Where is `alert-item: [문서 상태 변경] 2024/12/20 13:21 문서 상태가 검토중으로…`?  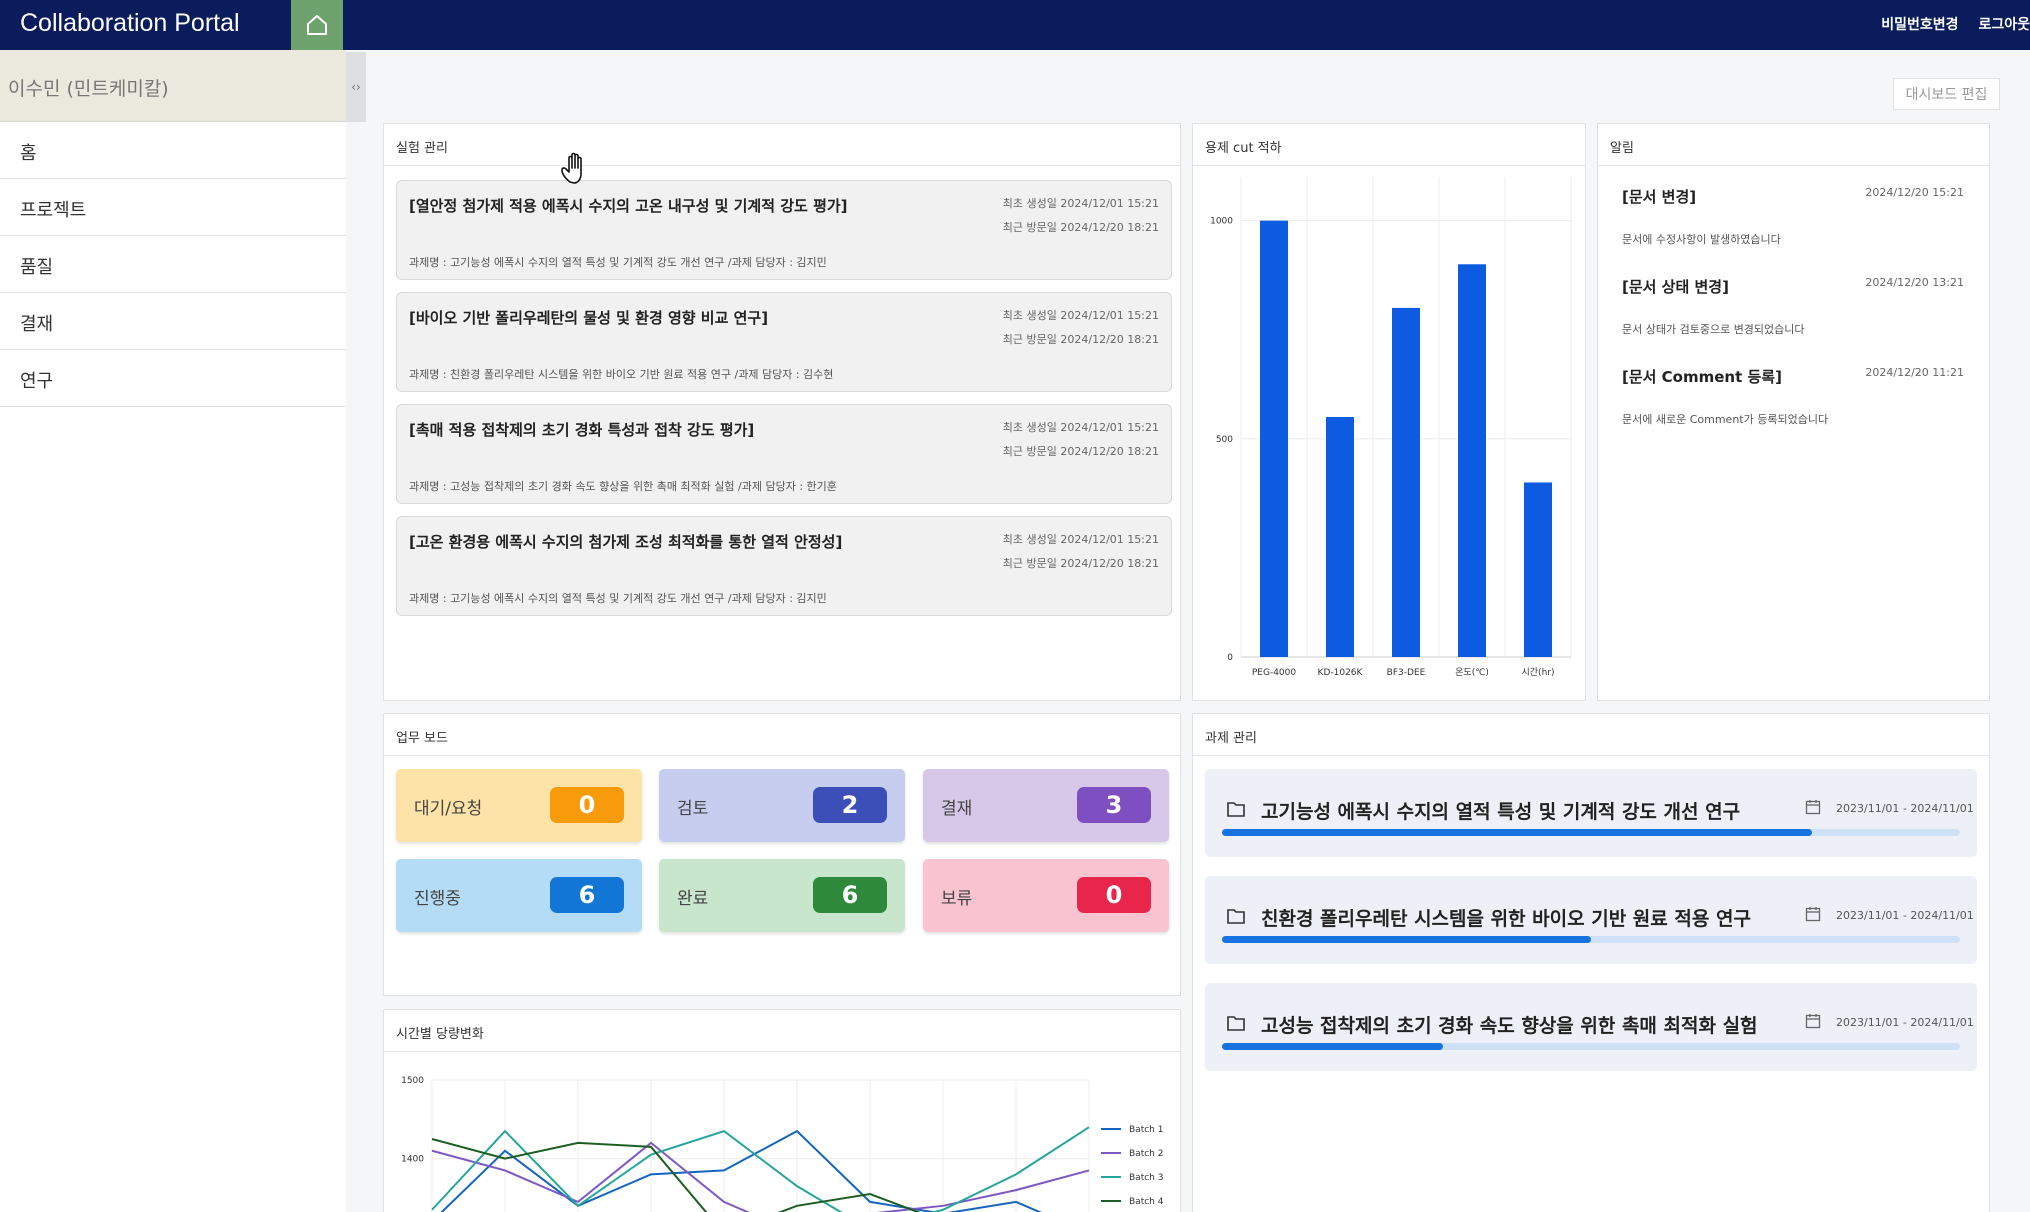
alert-item: [문서 상태 변경] 2024/12/20 13:21 문서 상태가 검토중으로… is located at coordinates (1793, 306).